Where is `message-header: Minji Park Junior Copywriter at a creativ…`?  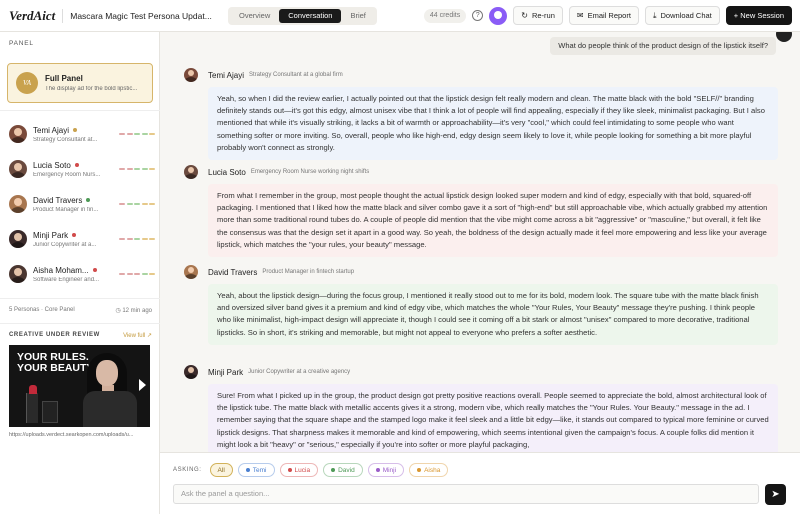 message-header: Minji Park Junior Copywriter at a creativ… is located at coordinates (481, 372).